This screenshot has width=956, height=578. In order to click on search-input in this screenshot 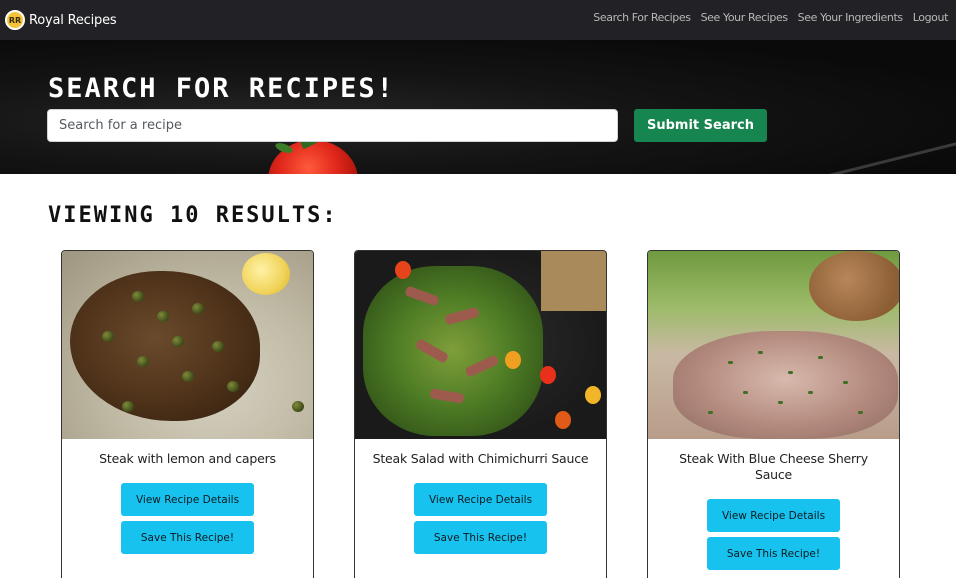, I will do `click(332, 125)`.